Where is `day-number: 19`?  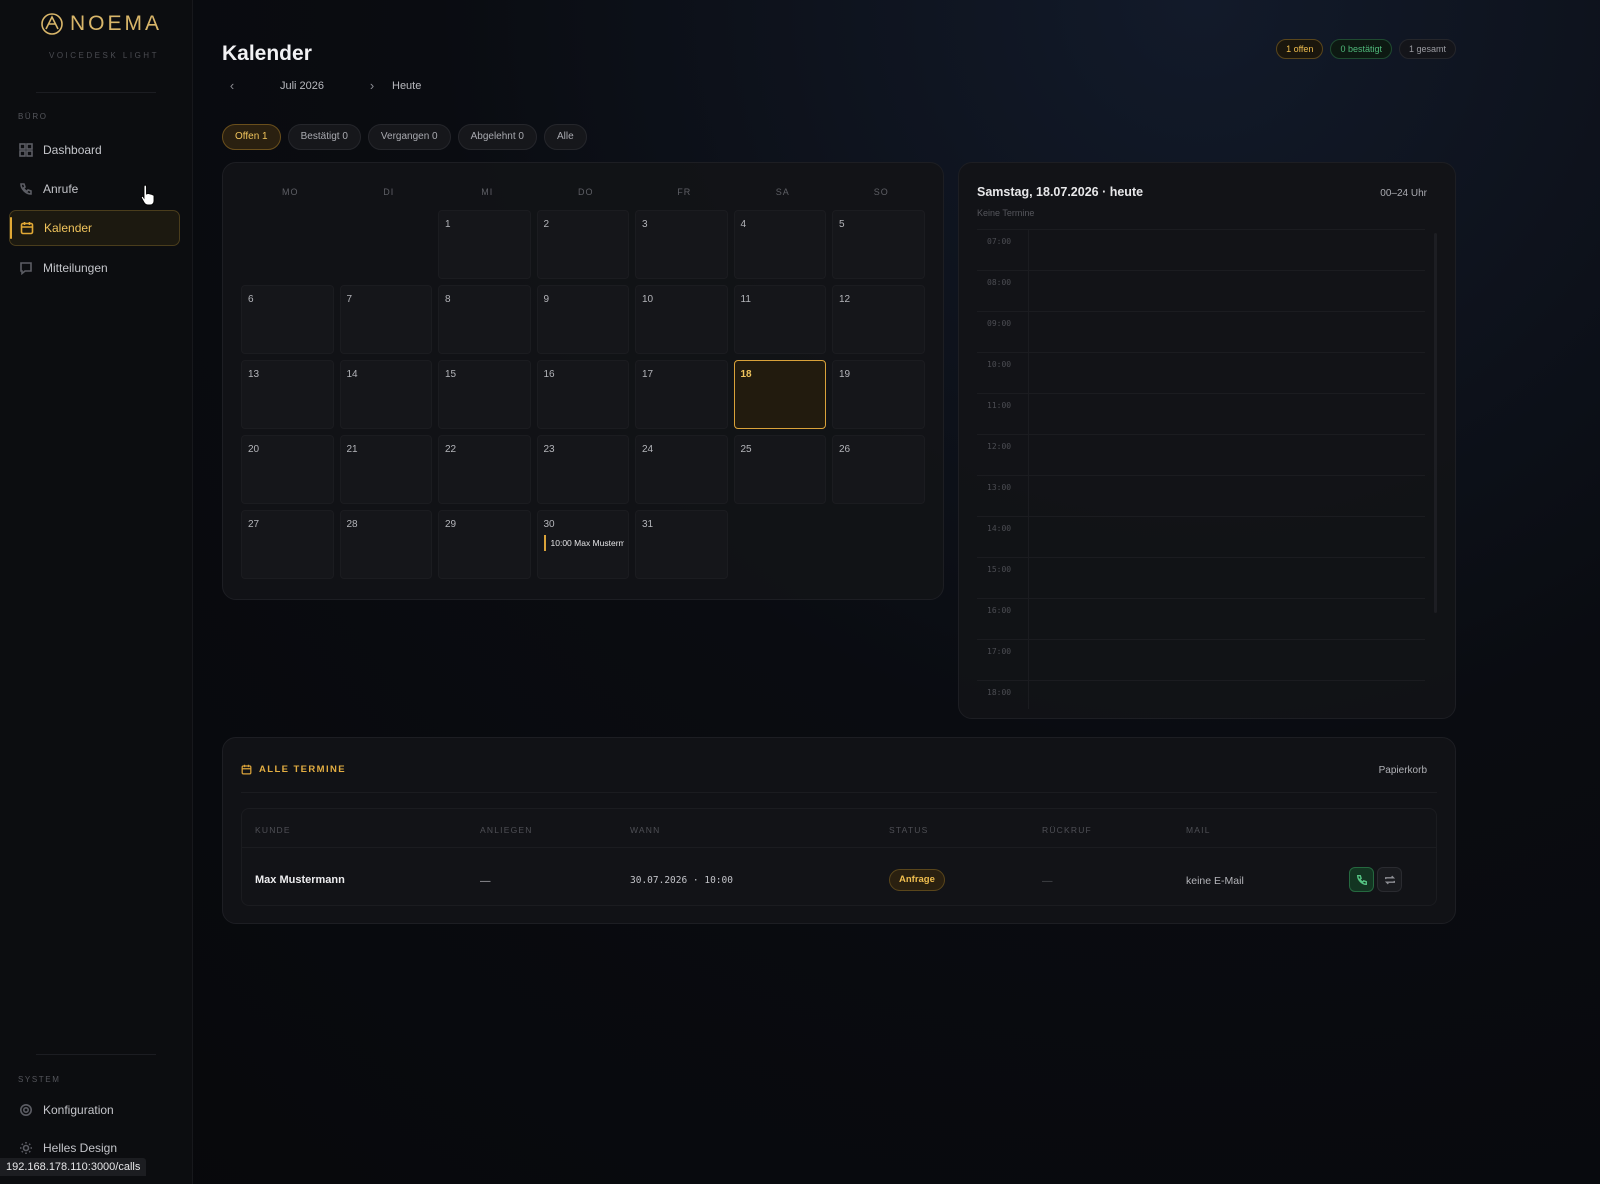
day-number: 19 is located at coordinates (845, 374).